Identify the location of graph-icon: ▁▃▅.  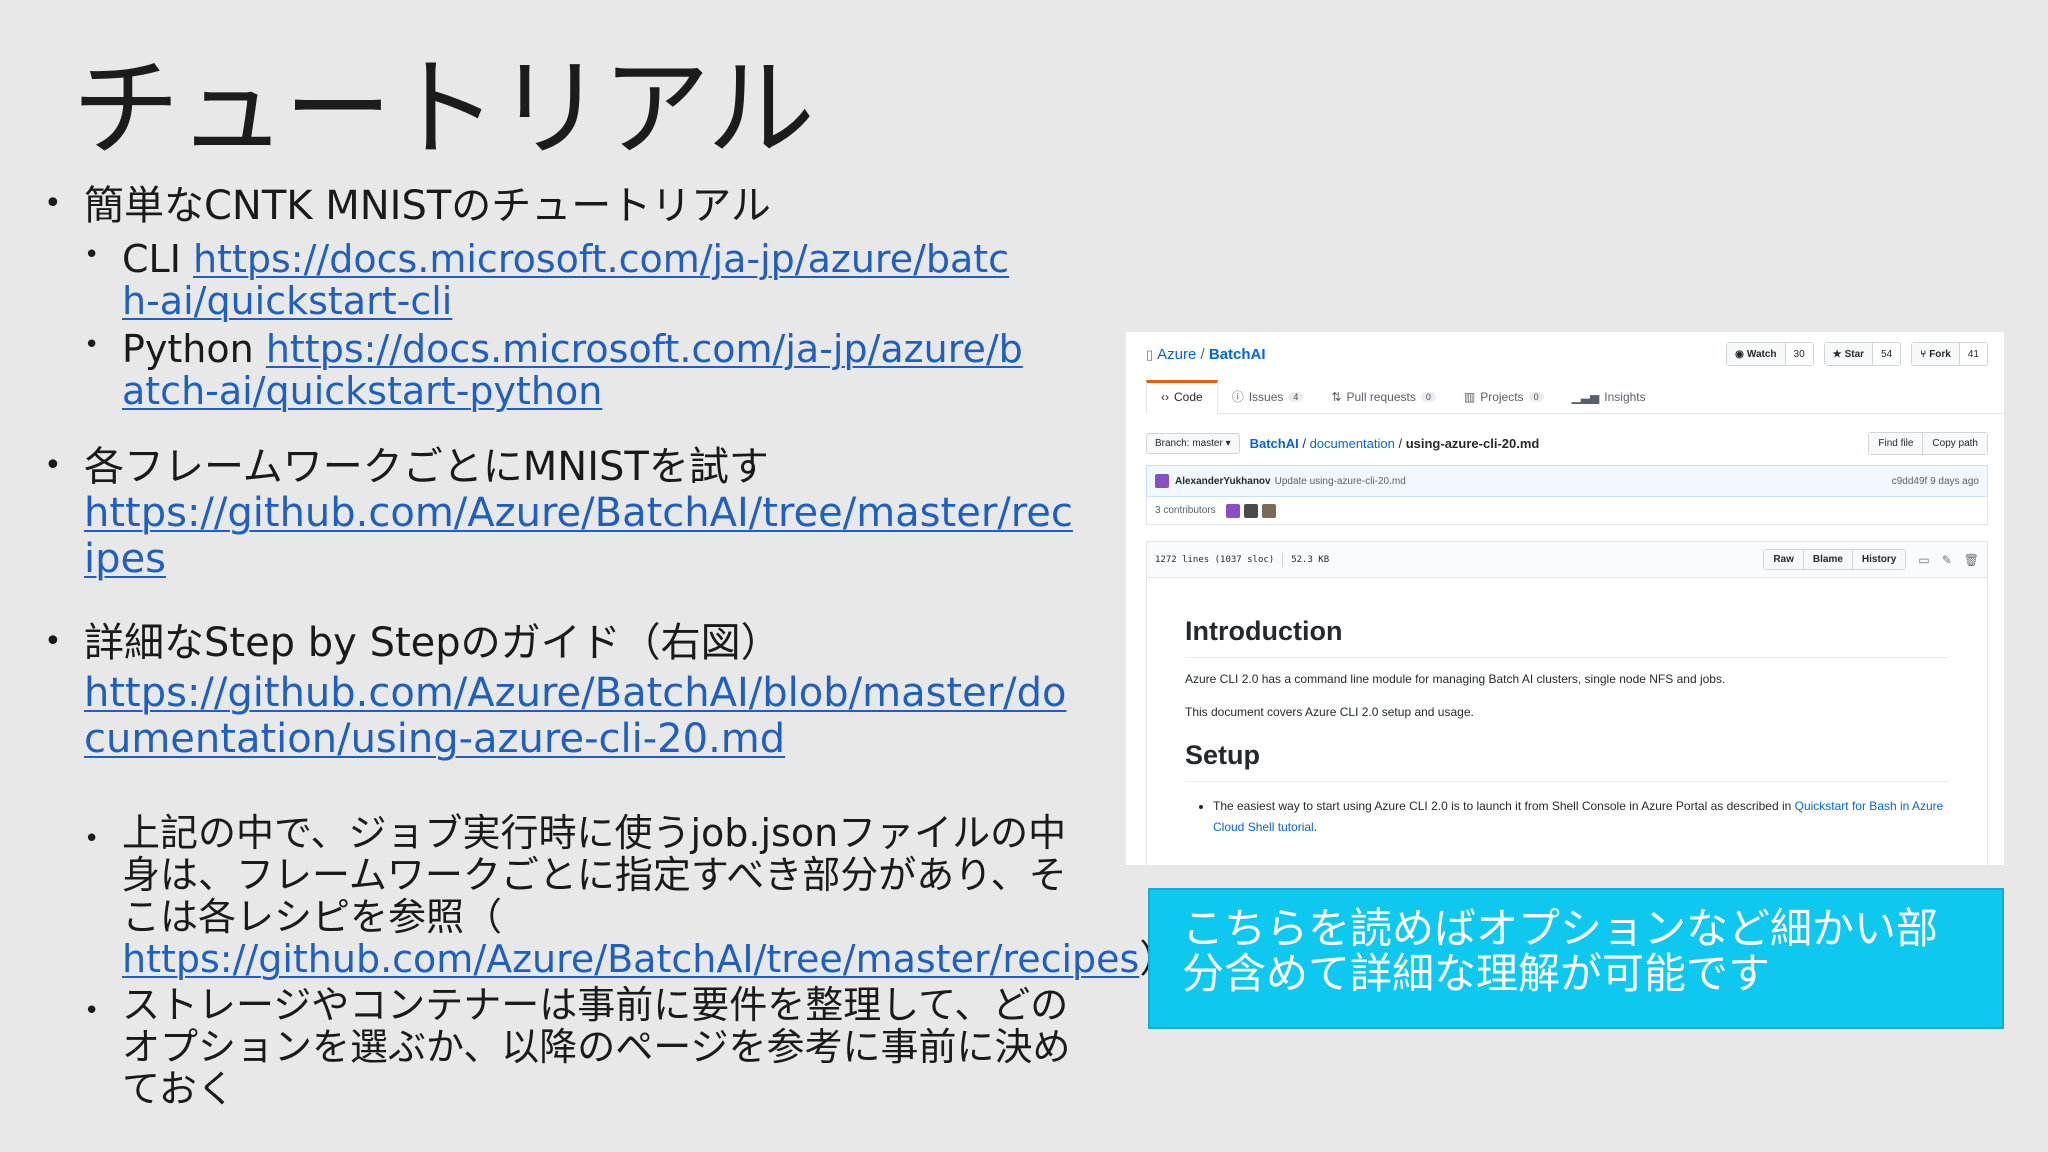
(1585, 396).